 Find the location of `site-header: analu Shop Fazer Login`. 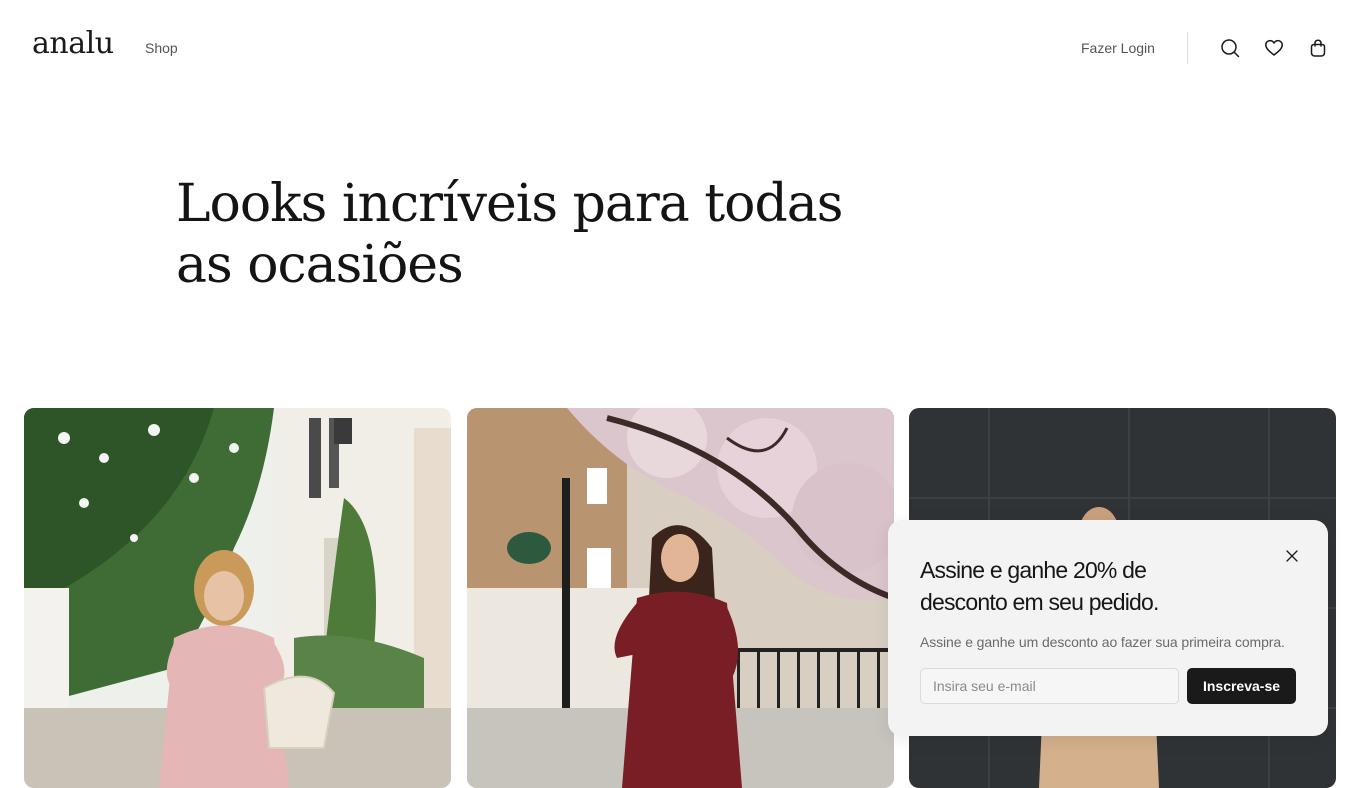

site-header: analu Shop Fazer Login is located at coordinates (680, 48).